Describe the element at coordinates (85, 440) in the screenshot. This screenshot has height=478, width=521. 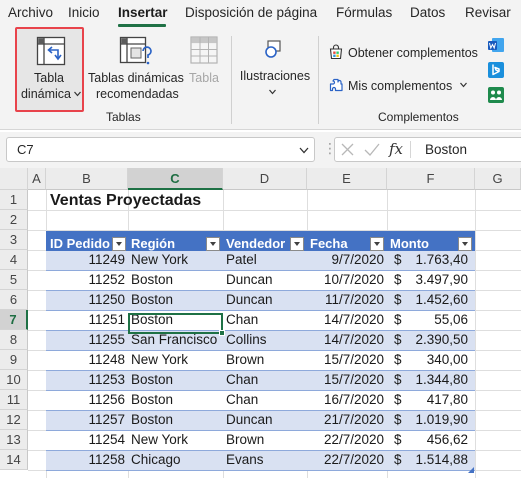
I see `cell-id: 11254` at that location.